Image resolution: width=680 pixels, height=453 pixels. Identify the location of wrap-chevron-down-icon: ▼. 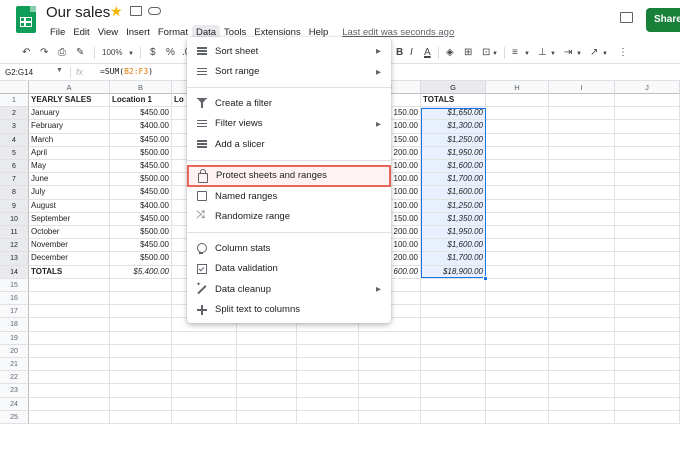
(579, 54).